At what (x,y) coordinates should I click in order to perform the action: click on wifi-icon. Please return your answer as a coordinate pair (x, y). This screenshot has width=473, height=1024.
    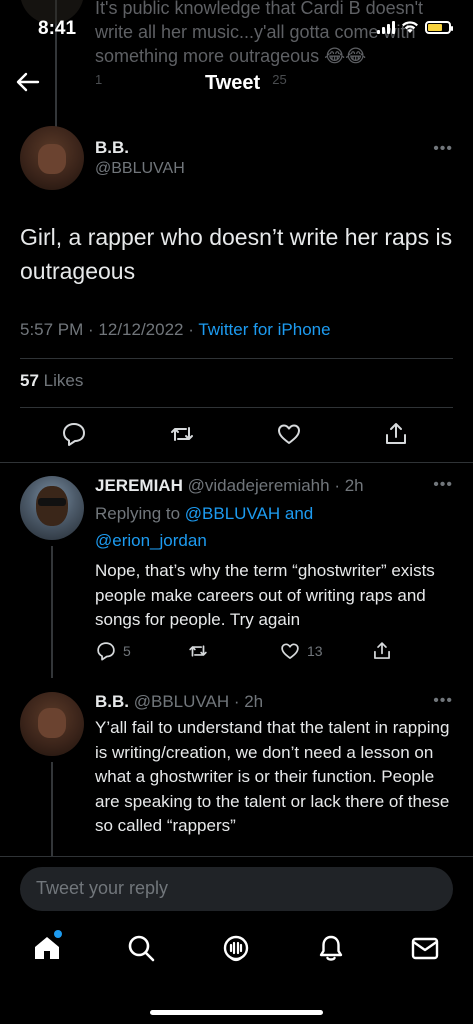
    Looking at the image, I should click on (410, 27).